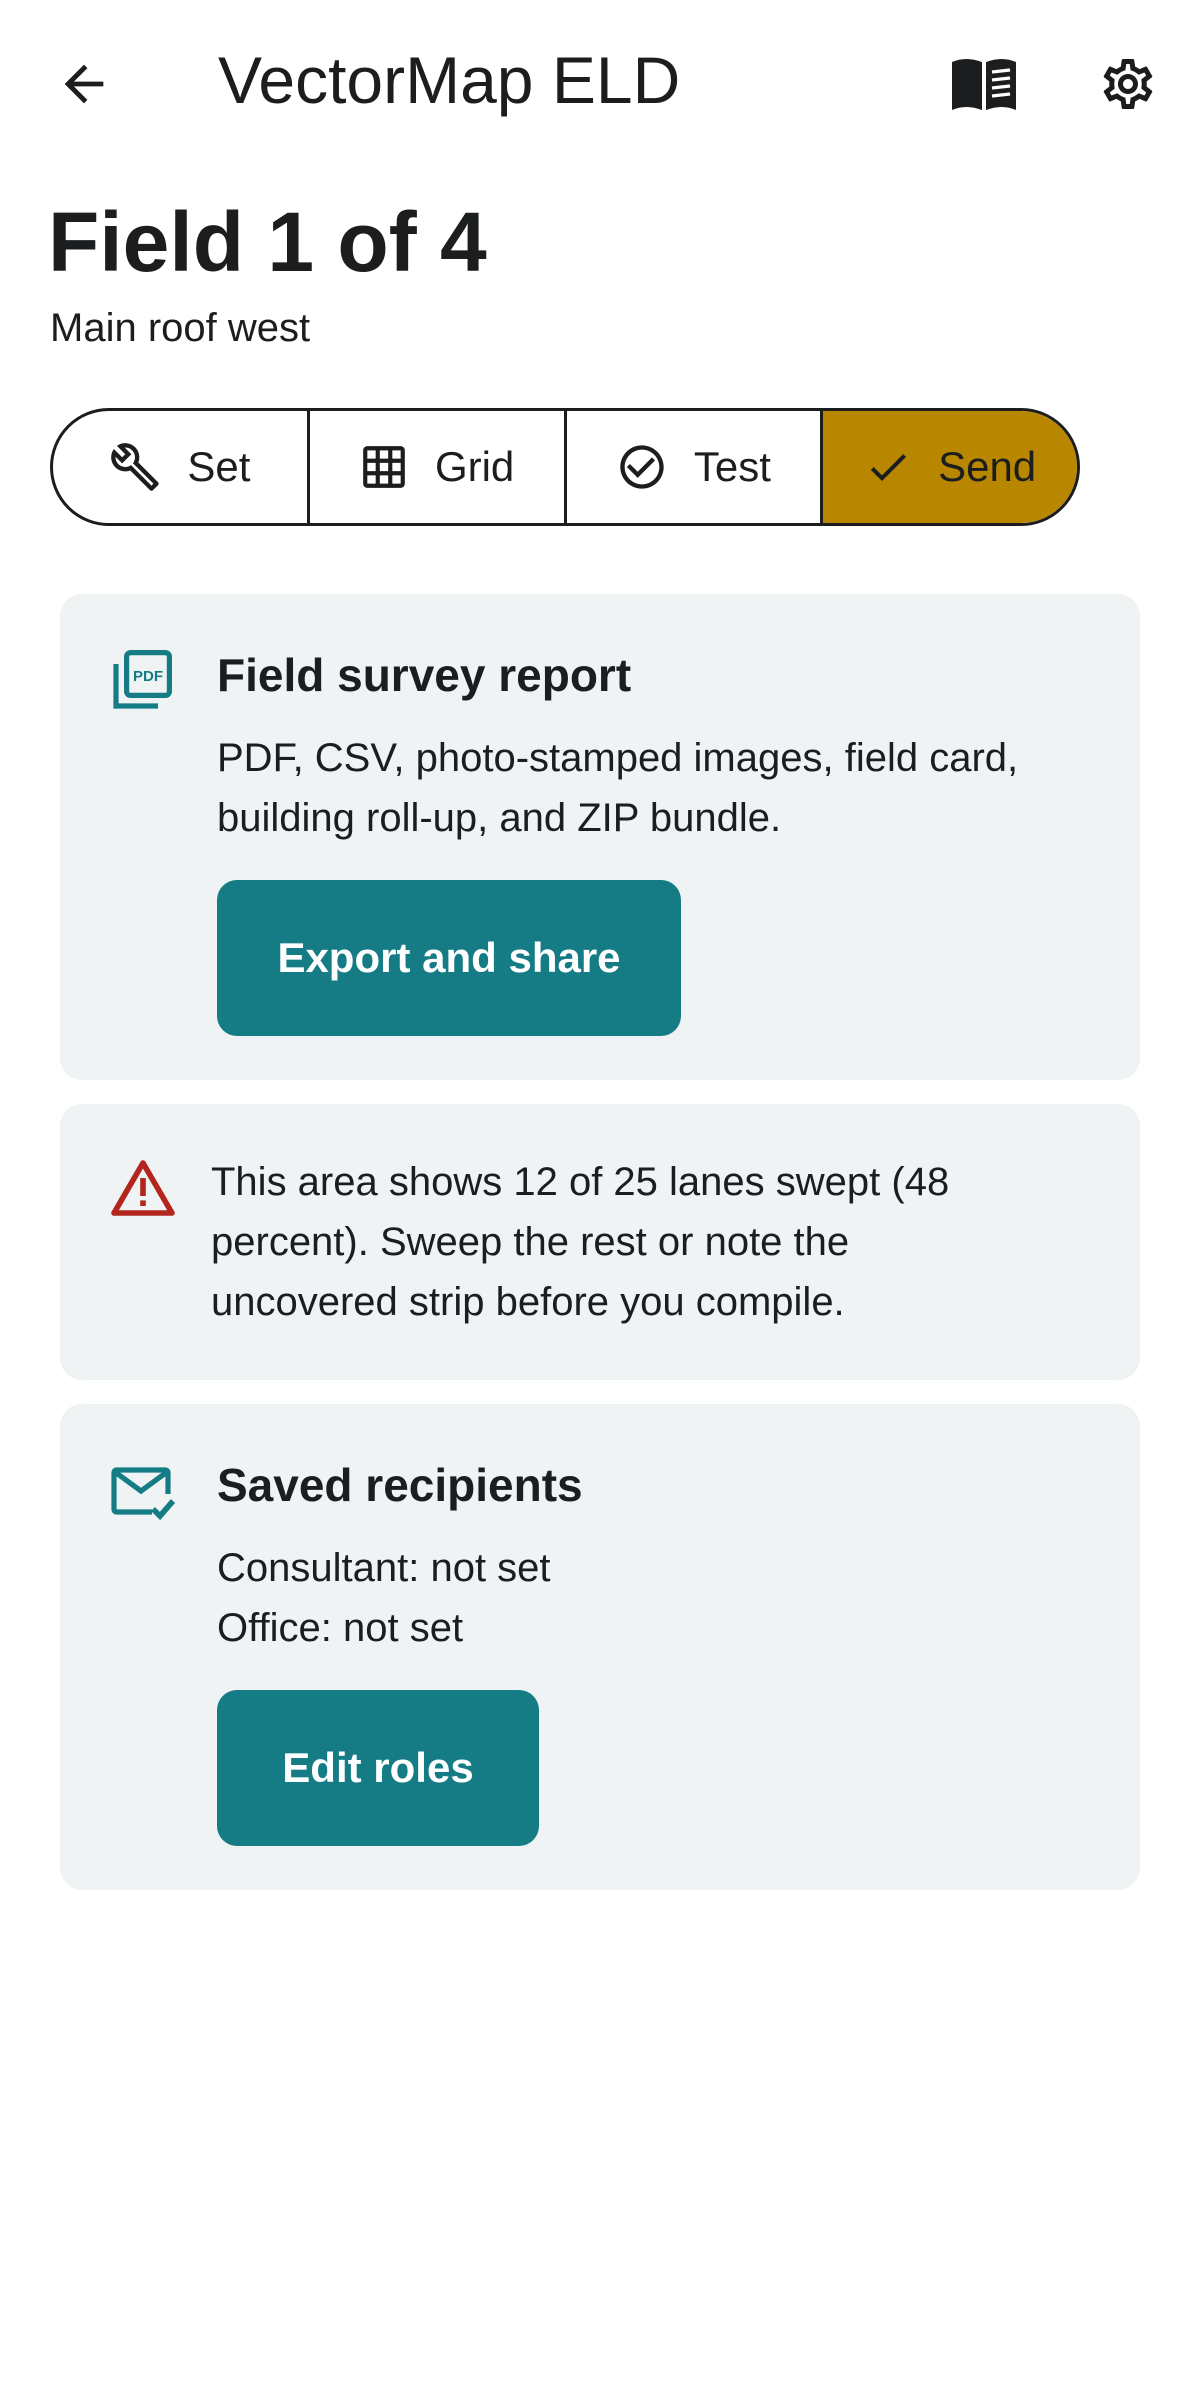 The width and height of the screenshot is (1200, 2400). I want to click on step-test-label: Test, so click(732, 466).